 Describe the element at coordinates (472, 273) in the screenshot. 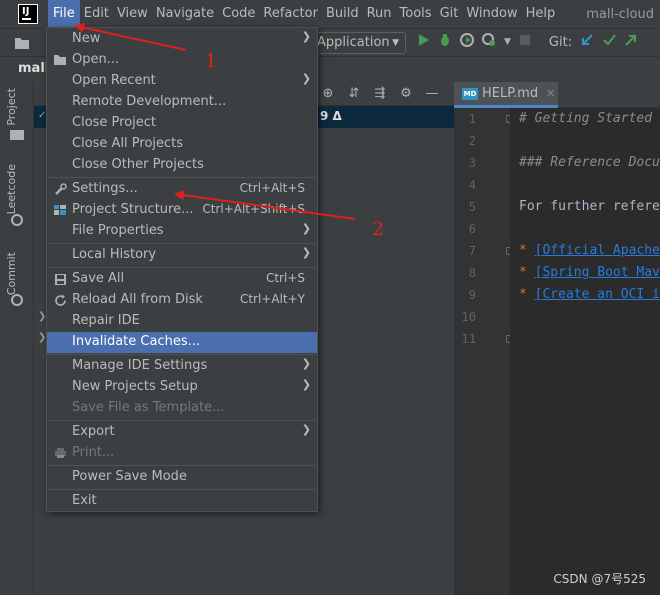

I see `line-number: 8` at that location.